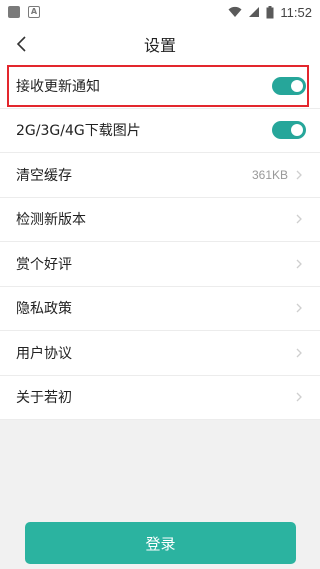  What do you see at coordinates (34, 12) in the screenshot?
I see `a-icon: A` at bounding box center [34, 12].